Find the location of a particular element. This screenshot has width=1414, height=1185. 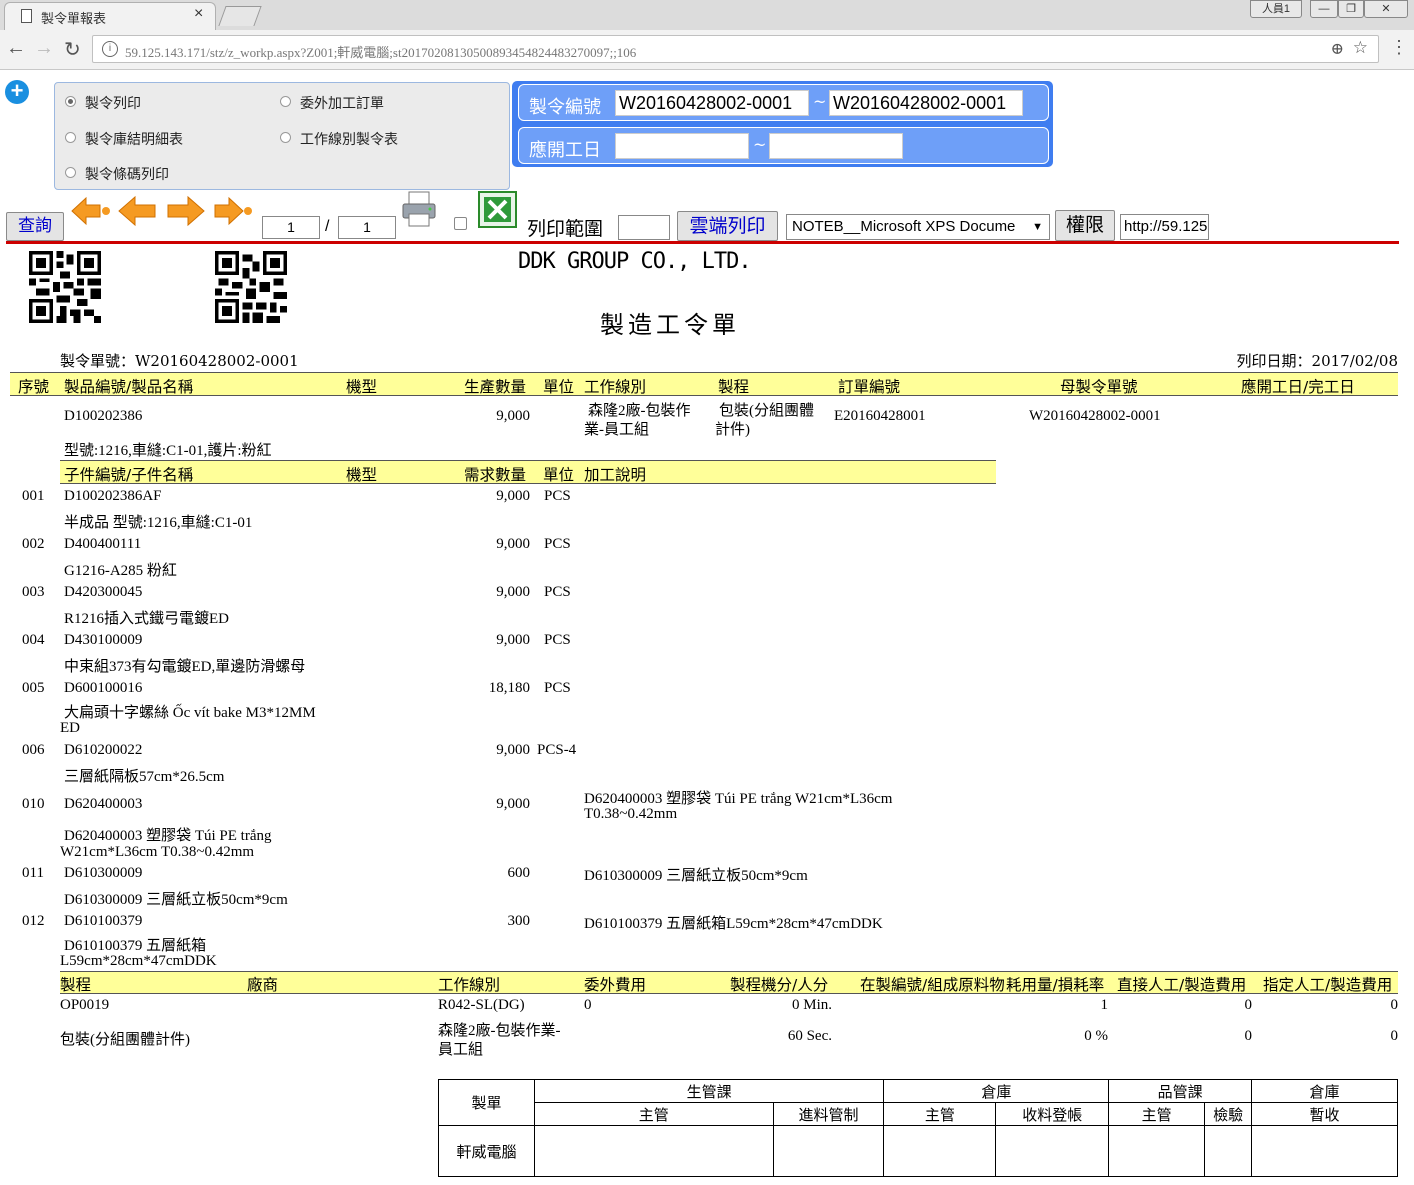

back-icon: ← is located at coordinates (16, 48).